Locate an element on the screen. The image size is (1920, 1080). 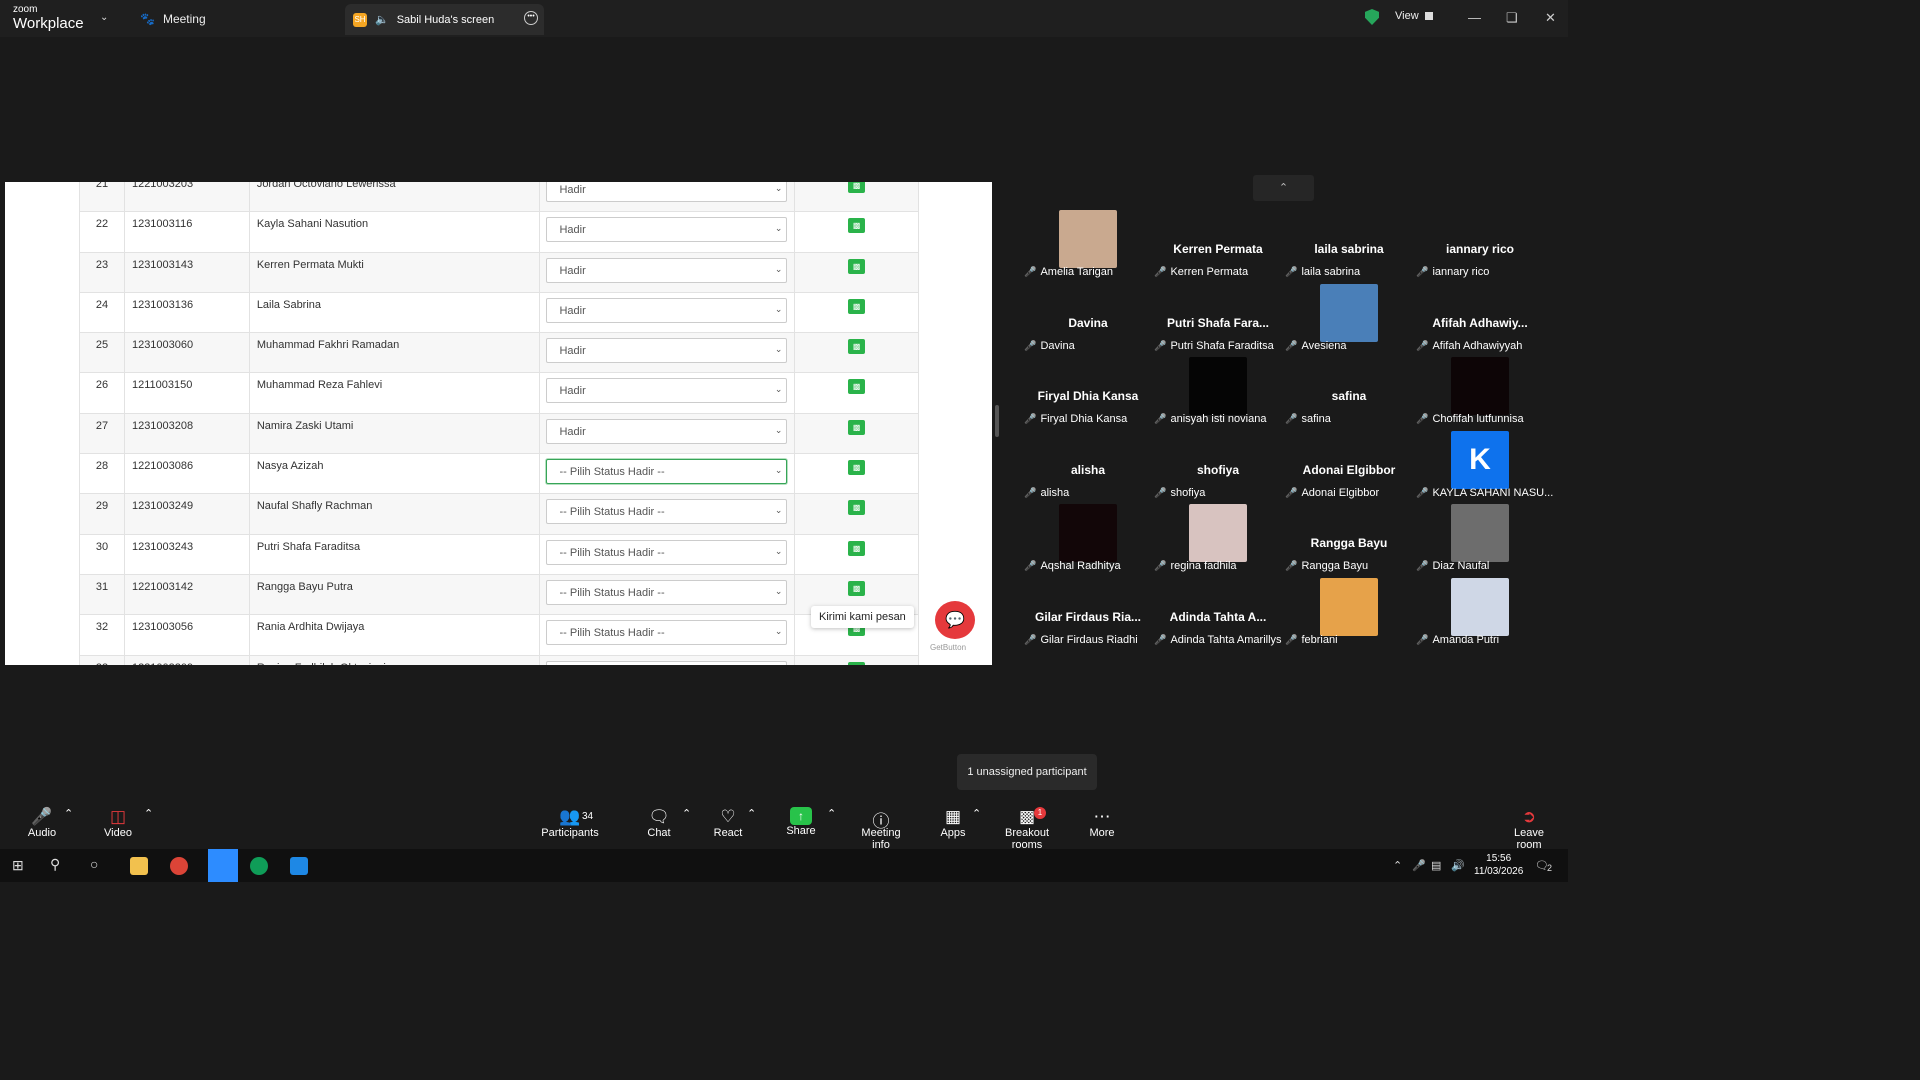
chat-widget-button: 💬 is located at coordinates (955, 620).